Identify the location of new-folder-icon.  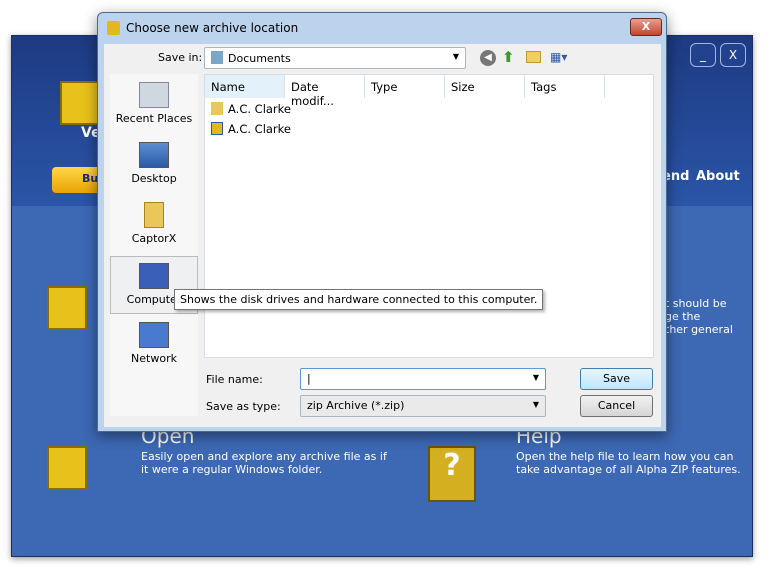
(533, 57).